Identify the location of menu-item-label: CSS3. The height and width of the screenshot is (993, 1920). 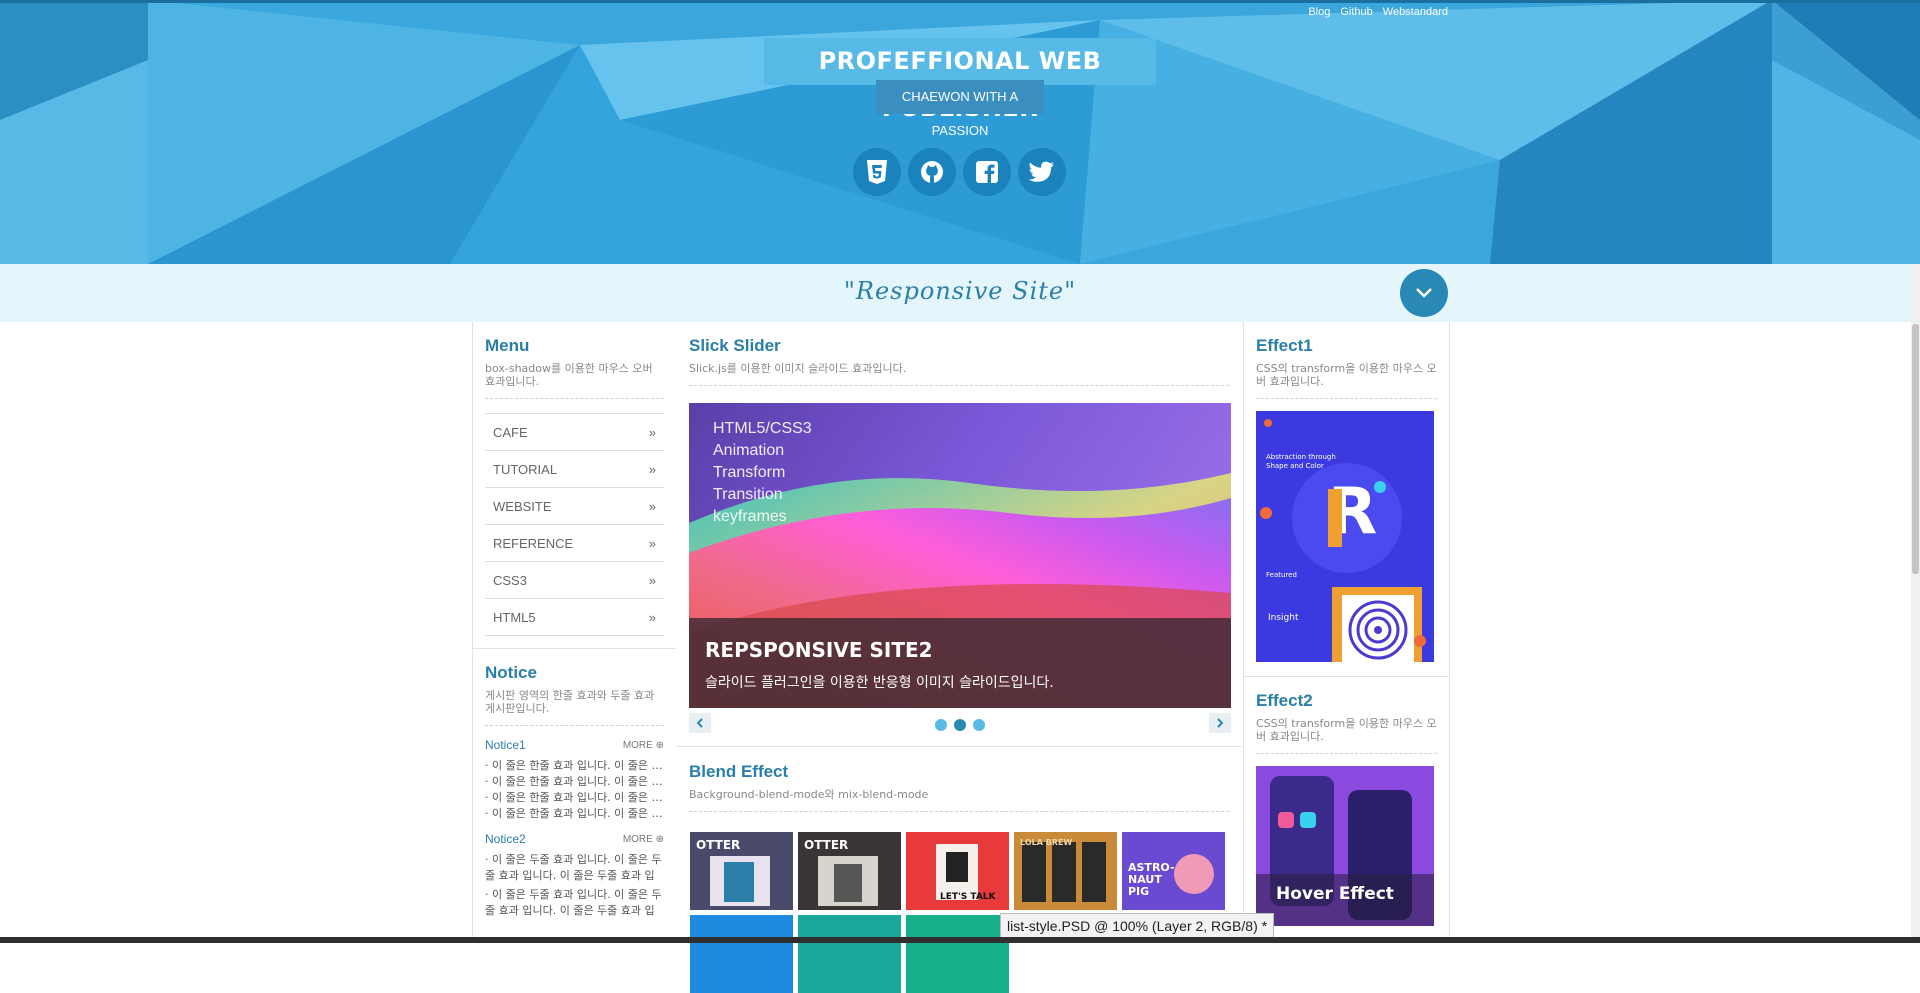
(510, 580).